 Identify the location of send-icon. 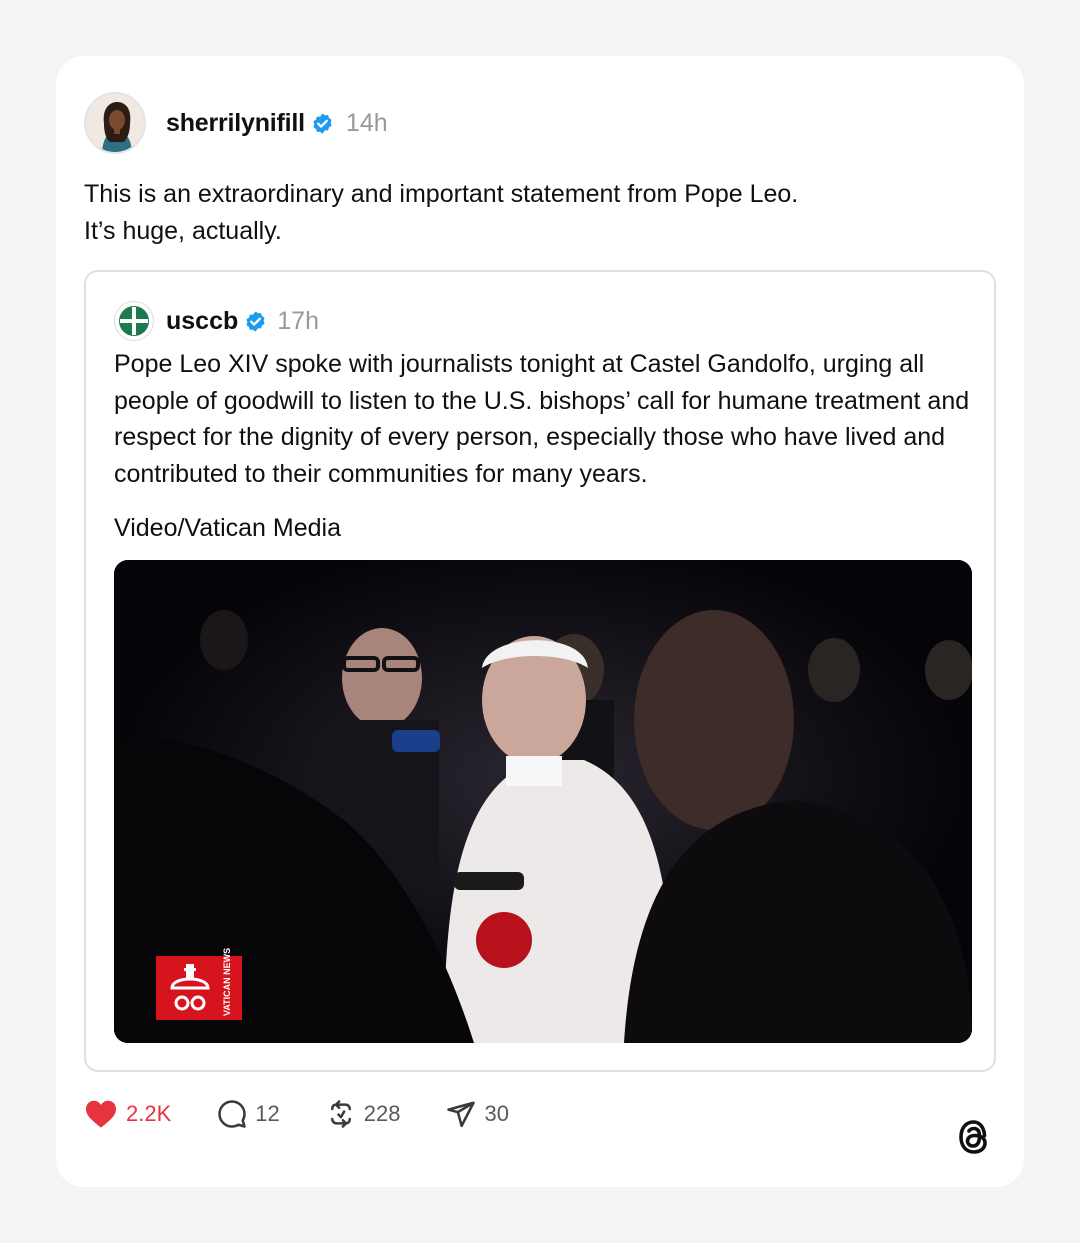
(461, 1114).